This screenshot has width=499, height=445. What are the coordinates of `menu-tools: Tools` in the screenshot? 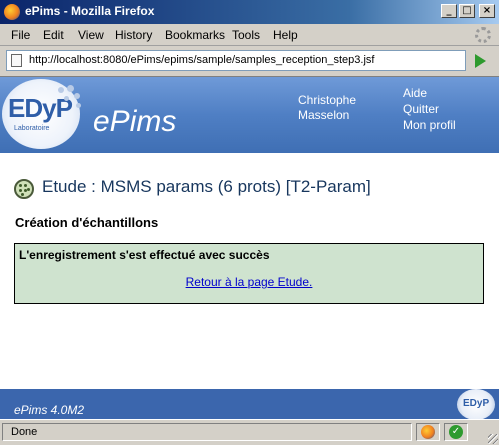 It's located at (246, 35).